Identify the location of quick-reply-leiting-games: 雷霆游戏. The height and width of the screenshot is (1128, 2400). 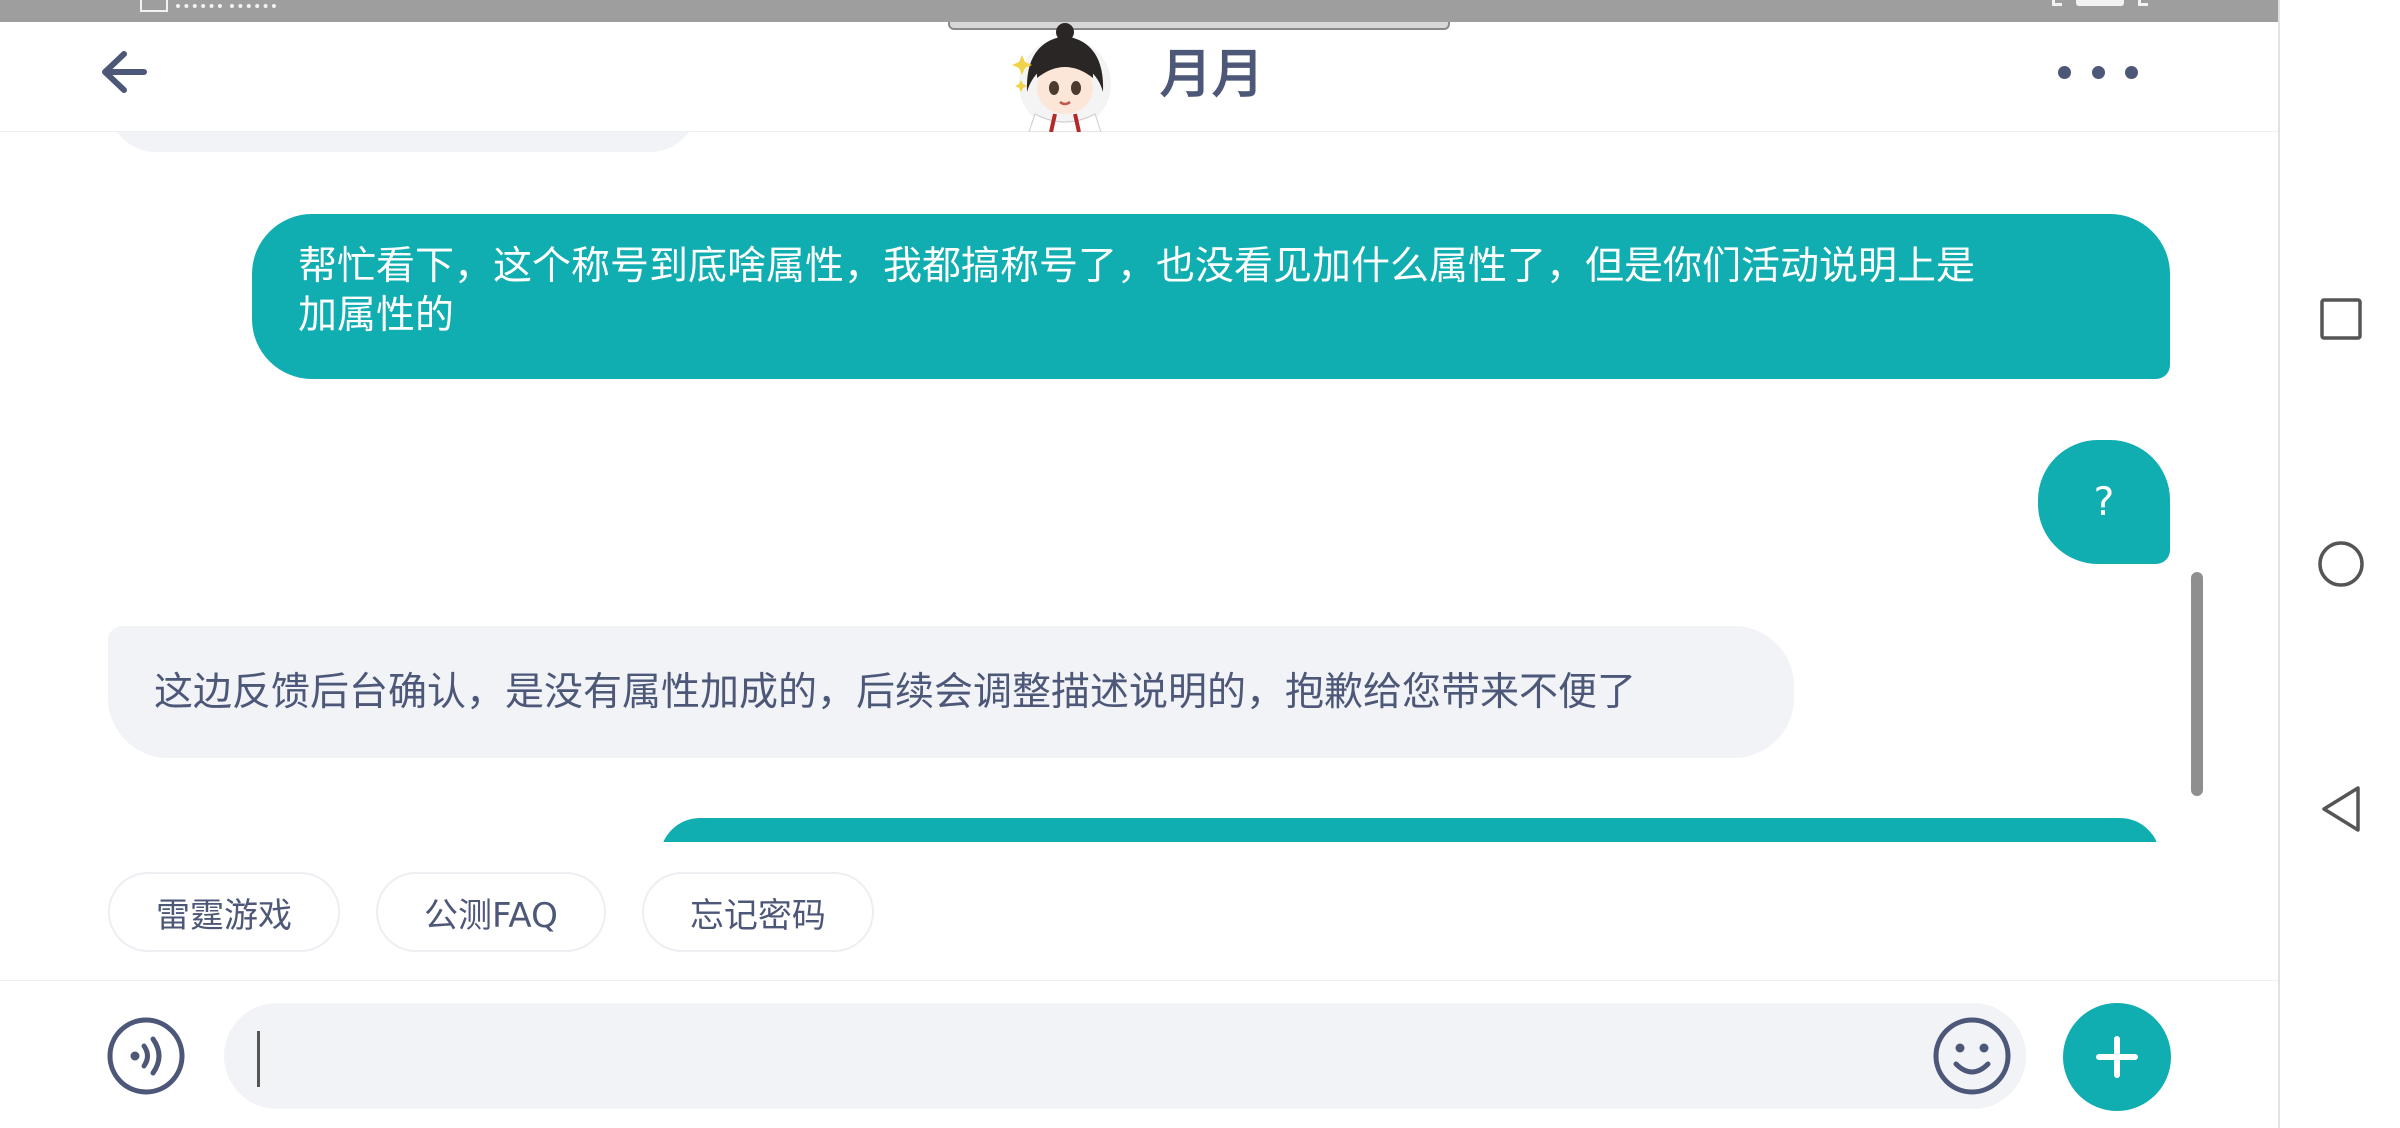
(224, 912).